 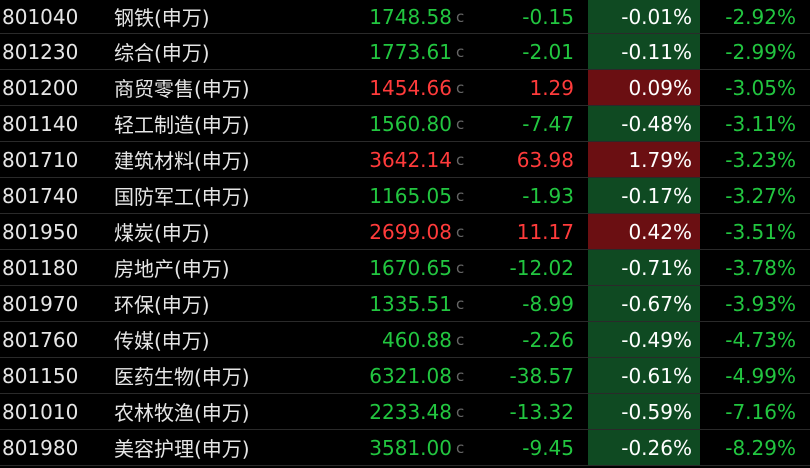 What do you see at coordinates (182, 197) in the screenshot?
I see `index-name: 国防军工(申万)` at bounding box center [182, 197].